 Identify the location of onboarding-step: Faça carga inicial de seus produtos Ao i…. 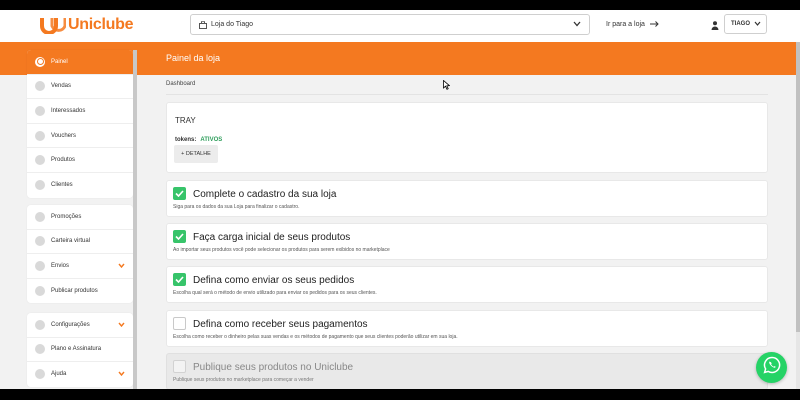
(467, 241).